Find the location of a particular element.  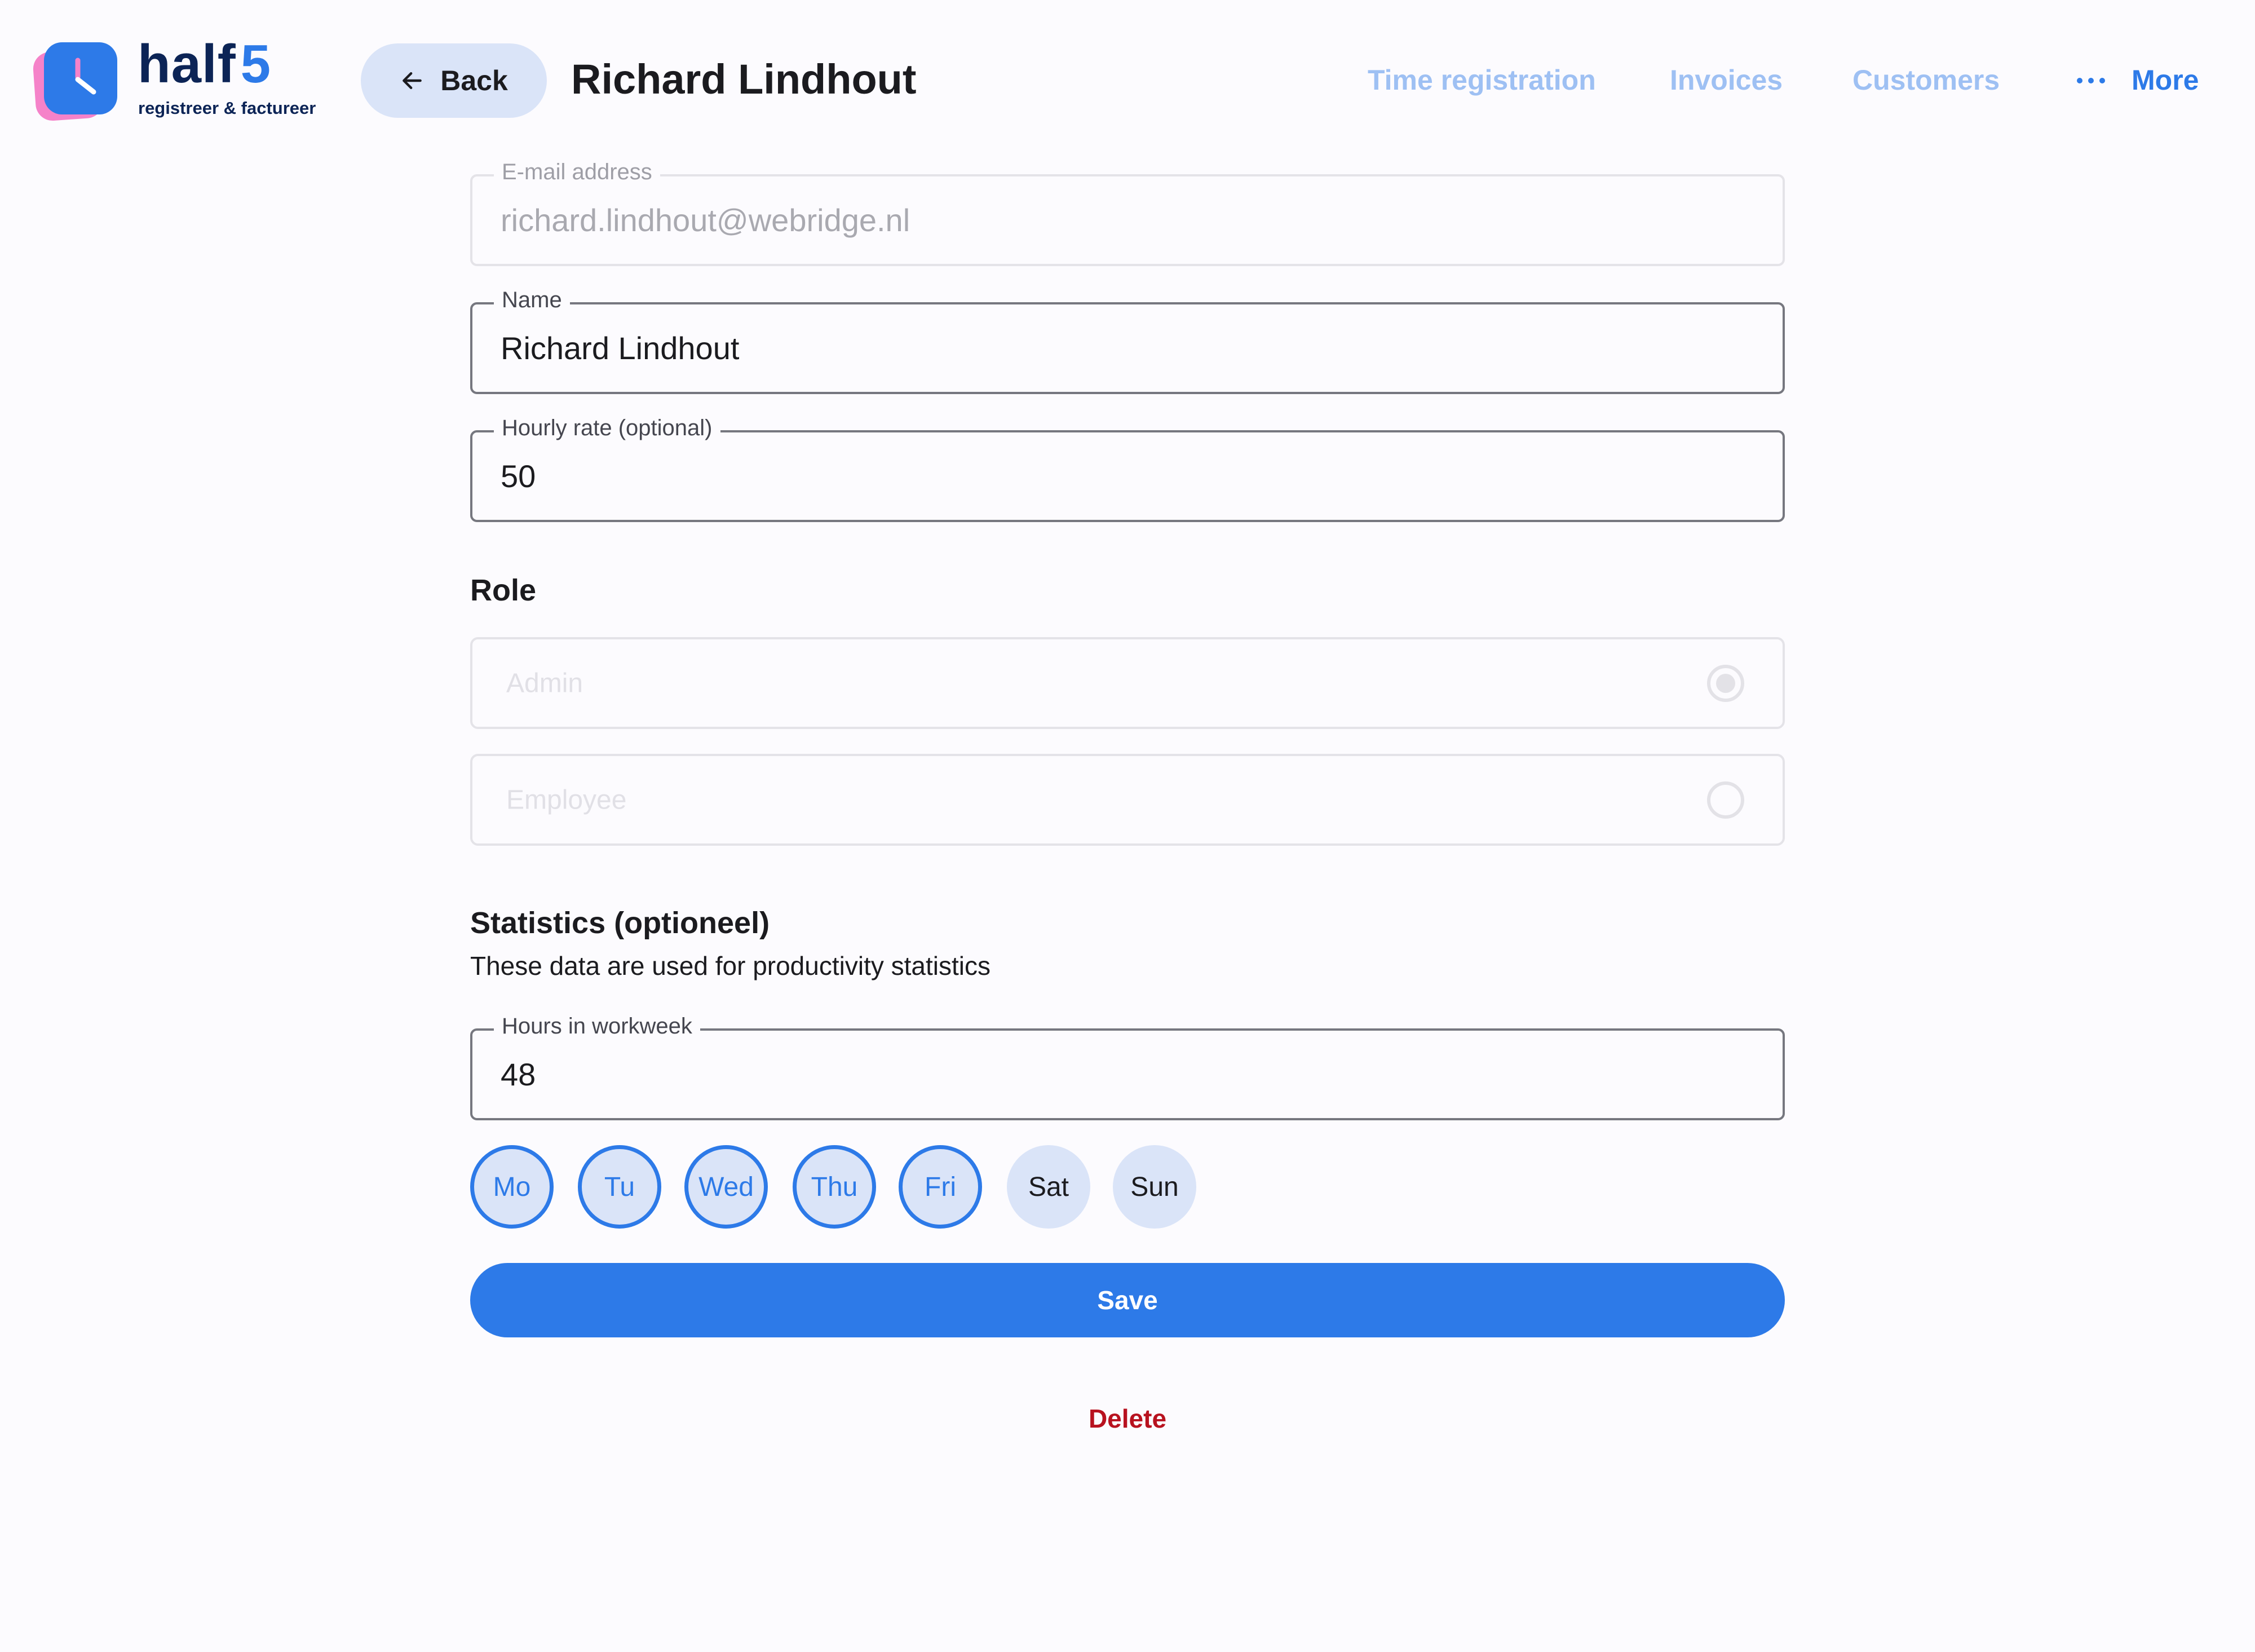

logo-tagline: registreer & factureer is located at coordinates (227, 108).